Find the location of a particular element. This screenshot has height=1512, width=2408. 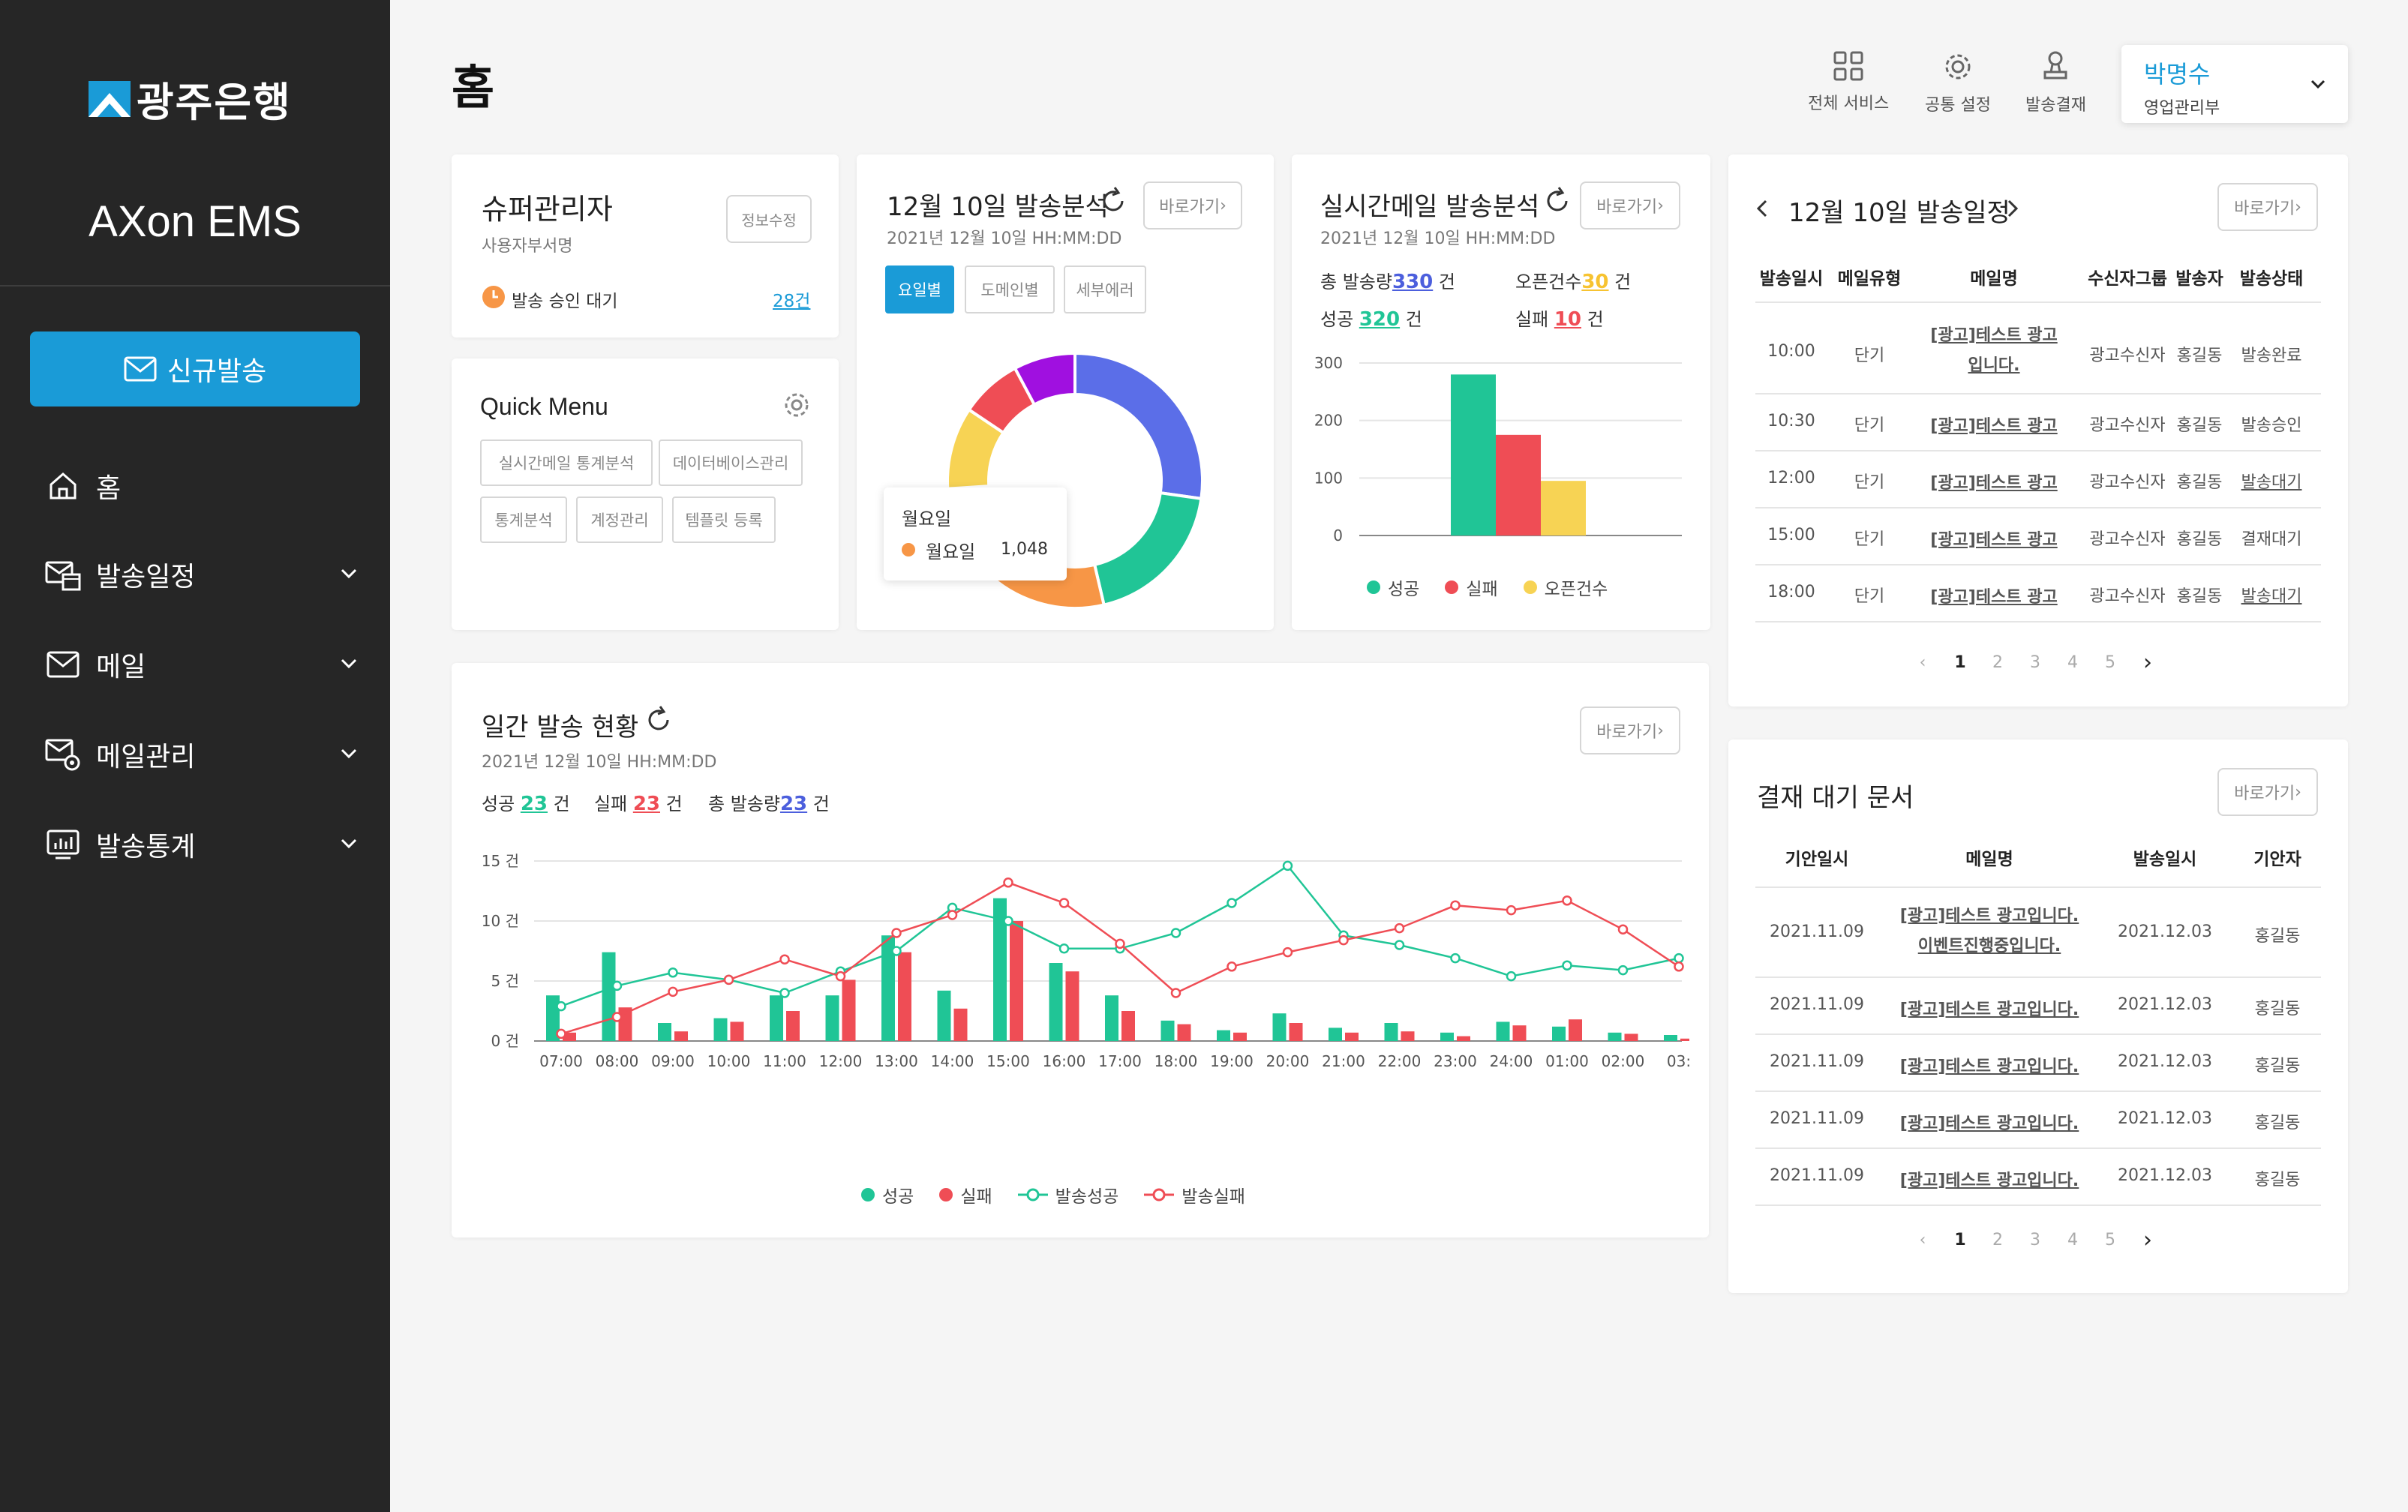

fail-value: 23 is located at coordinates (646, 804).